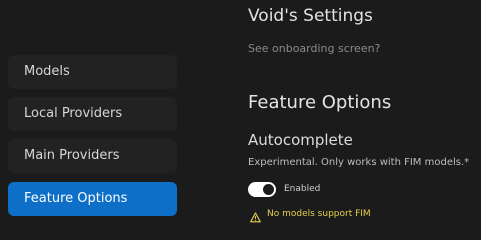 Image resolution: width=481 pixels, height=240 pixels. Describe the element at coordinates (319, 213) in the screenshot. I see `warning-text: No models support FIM` at that location.